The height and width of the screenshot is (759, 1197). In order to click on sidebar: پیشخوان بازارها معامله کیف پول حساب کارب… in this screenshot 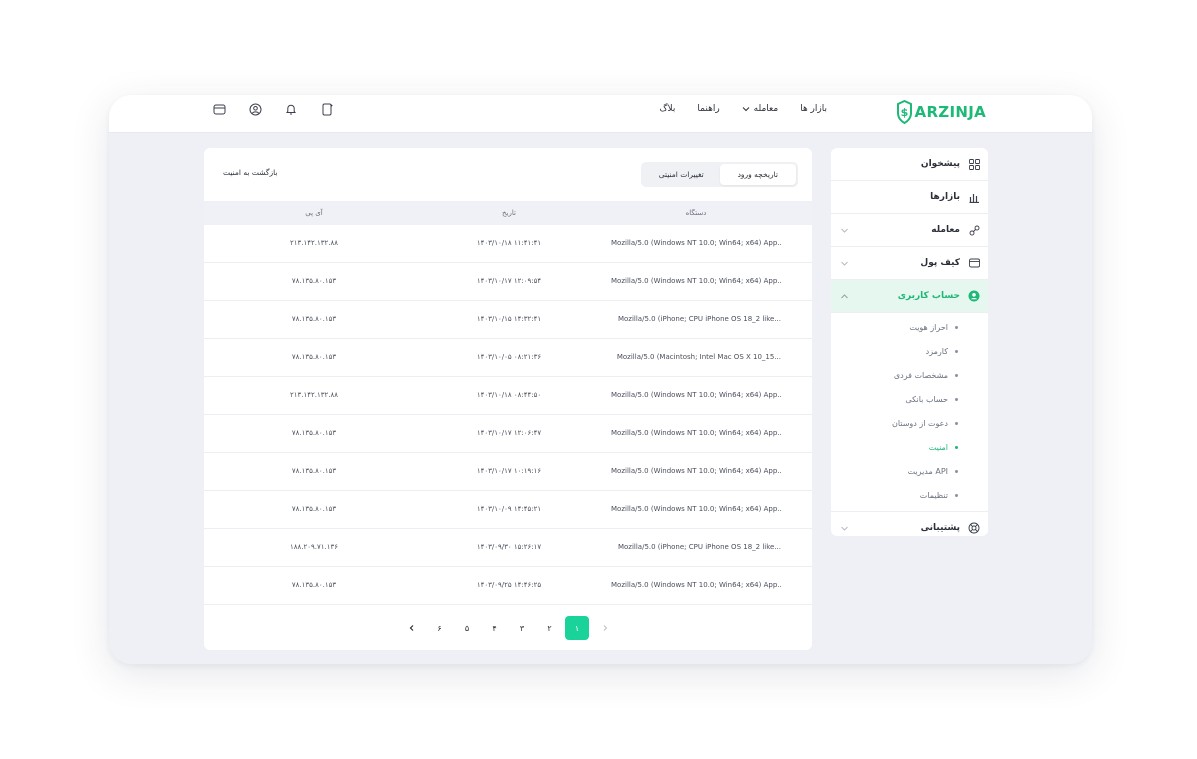, I will do `click(909, 342)`.